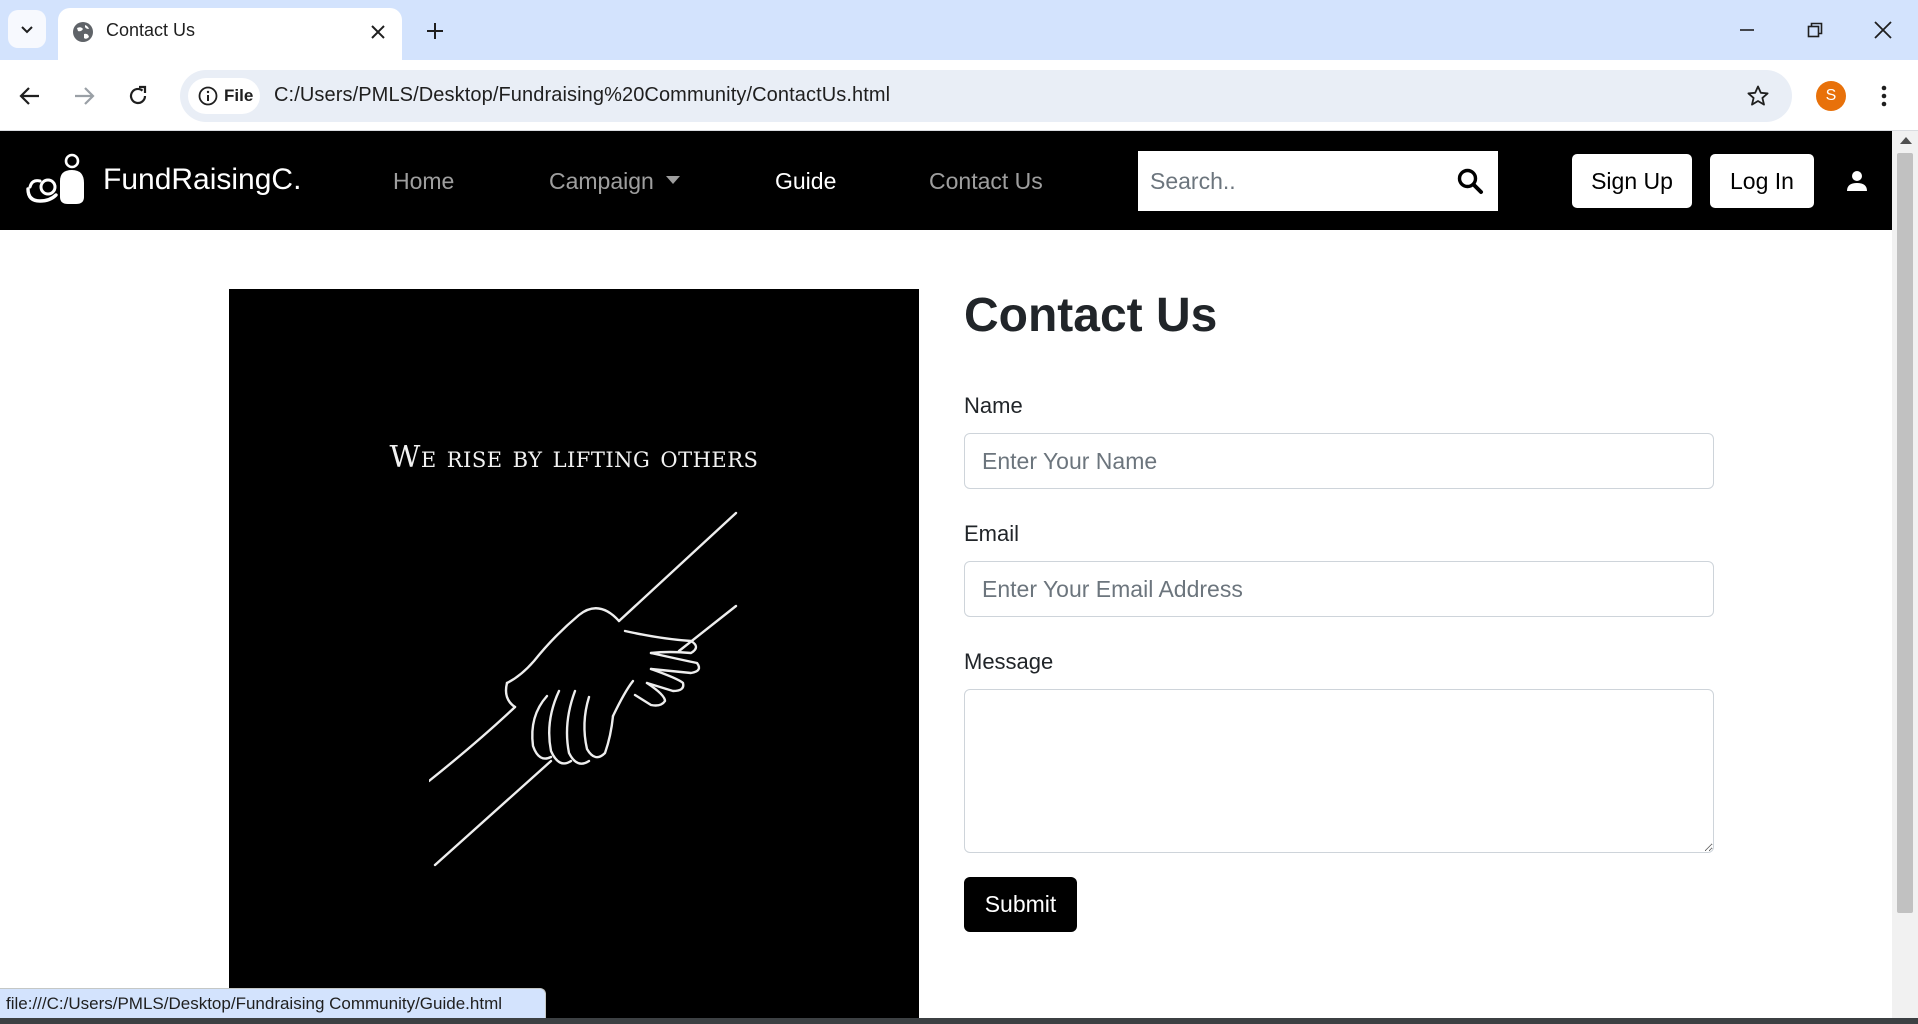  Describe the element at coordinates (1762, 181) in the screenshot. I see `log-in-button: Log In` at that location.